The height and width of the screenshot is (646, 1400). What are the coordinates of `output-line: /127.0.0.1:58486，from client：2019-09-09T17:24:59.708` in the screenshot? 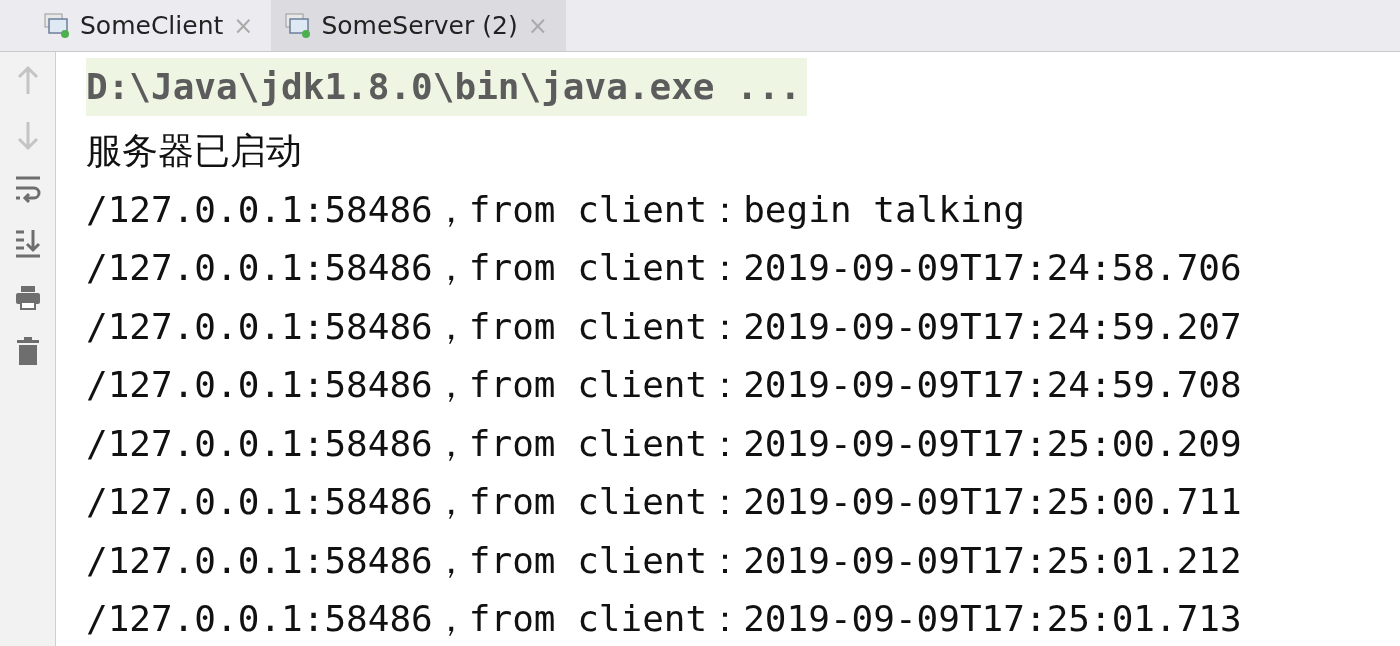 It's located at (664, 385).